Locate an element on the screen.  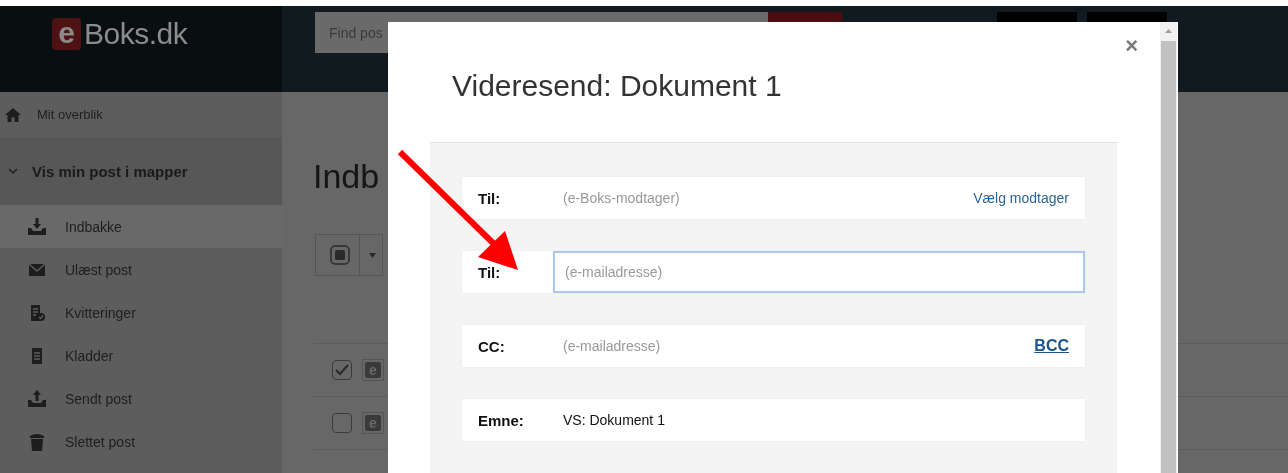
sidebar-item: Slettet post is located at coordinates (141, 441).